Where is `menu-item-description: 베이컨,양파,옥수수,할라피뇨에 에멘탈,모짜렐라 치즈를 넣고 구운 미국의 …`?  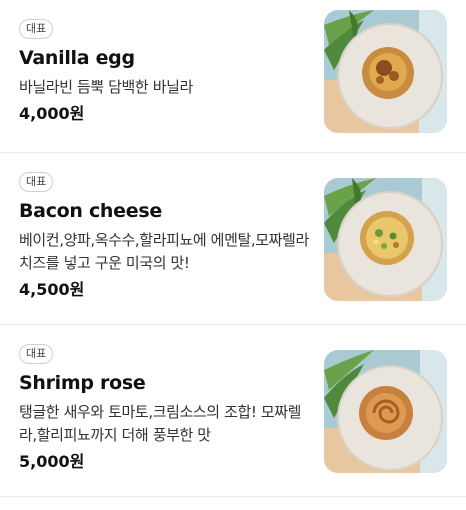 menu-item-description: 베이컨,양파,옥수수,할라피뇨에 에멘탈,모짜렐라 치즈를 넣고 구운 미국의 … is located at coordinates (164, 251).